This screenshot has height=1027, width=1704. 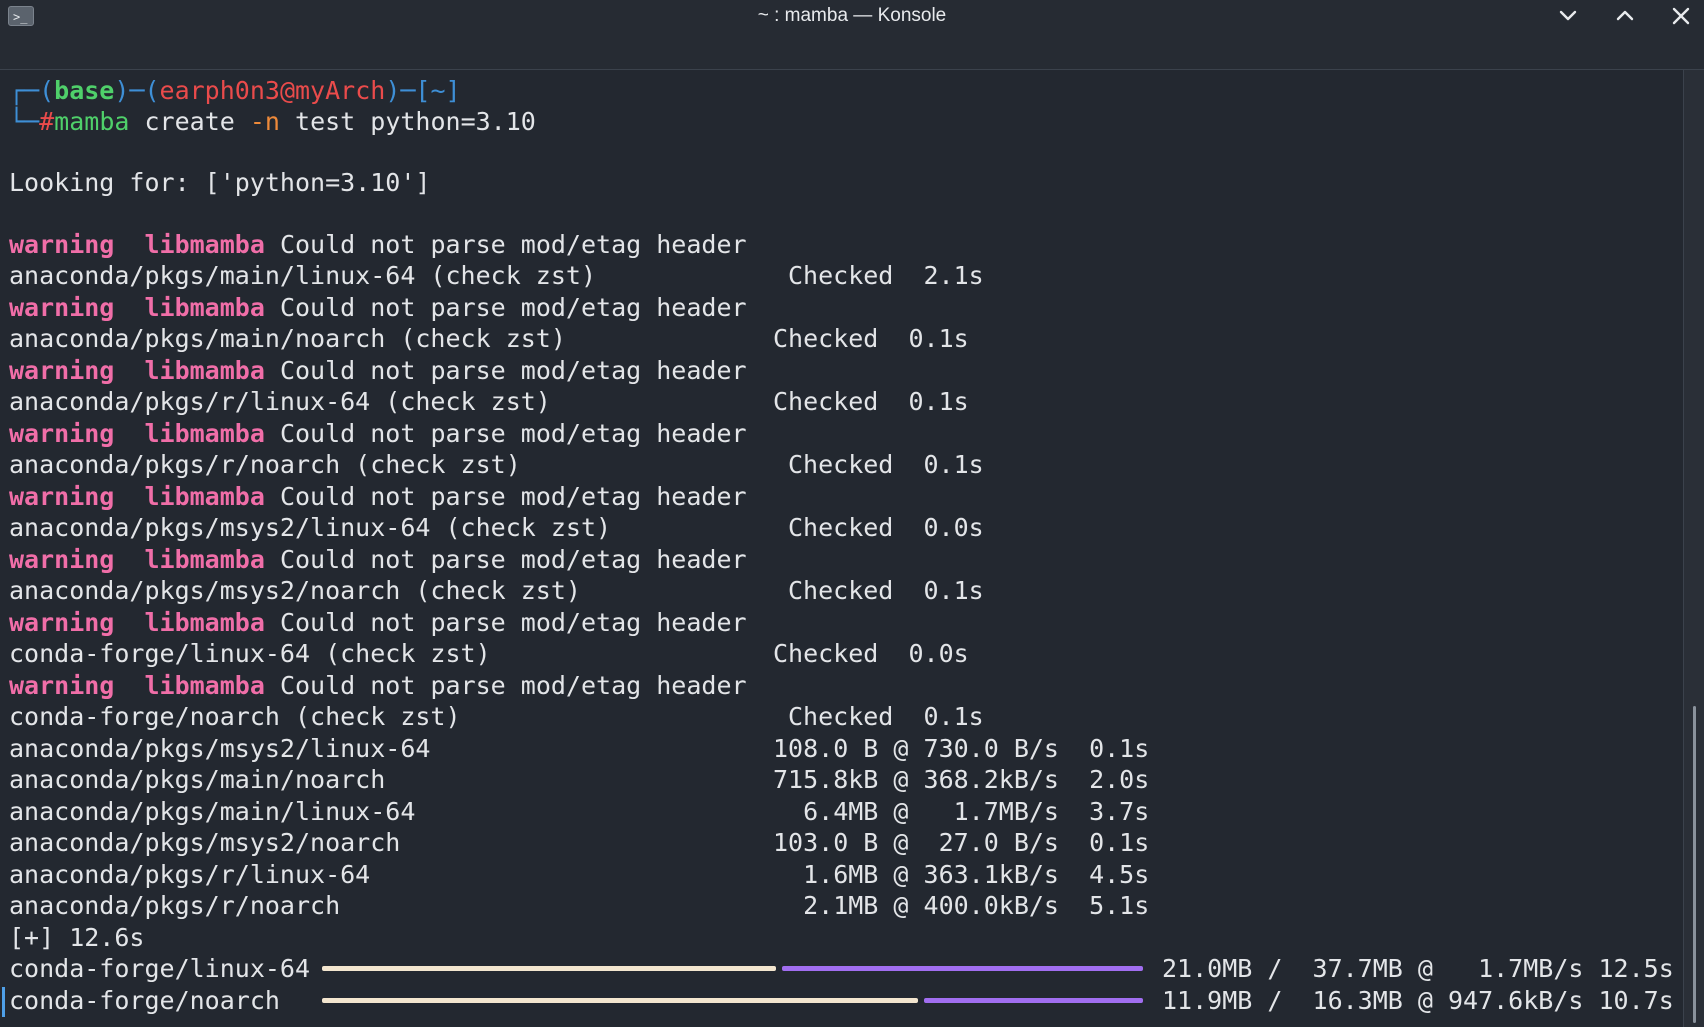 I want to click on check-channel: anaconda/pkgs/r/linux-64 (check zst), so click(x=280, y=401).